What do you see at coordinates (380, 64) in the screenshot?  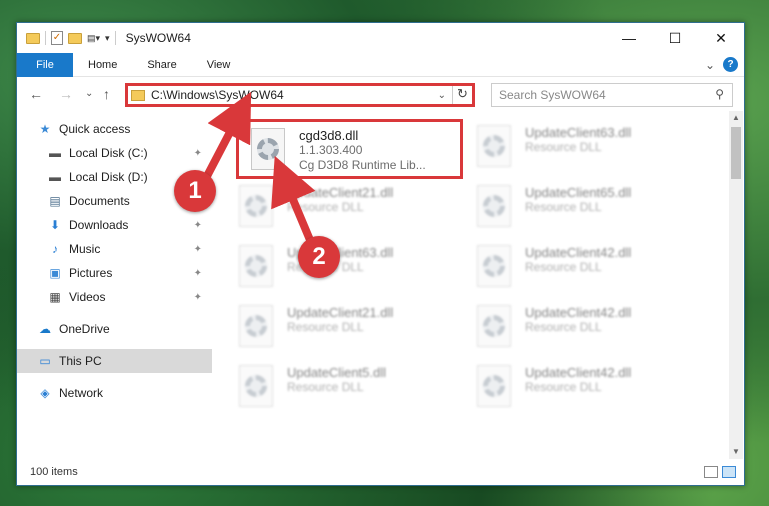 I see `ribbon-tabs: File Home Share View ⌄ ?` at bounding box center [380, 64].